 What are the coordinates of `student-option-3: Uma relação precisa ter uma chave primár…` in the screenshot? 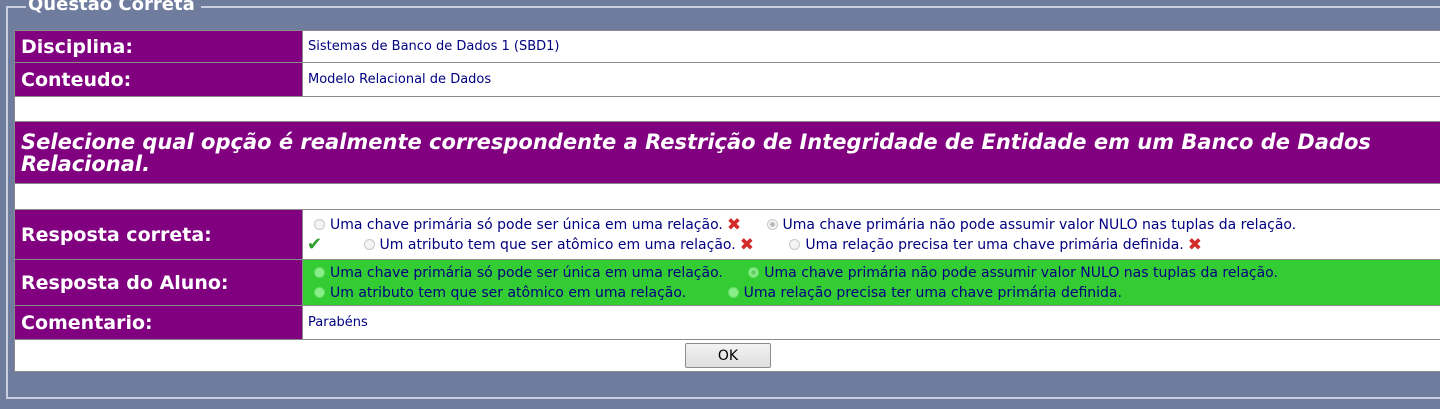 It's located at (921, 293).